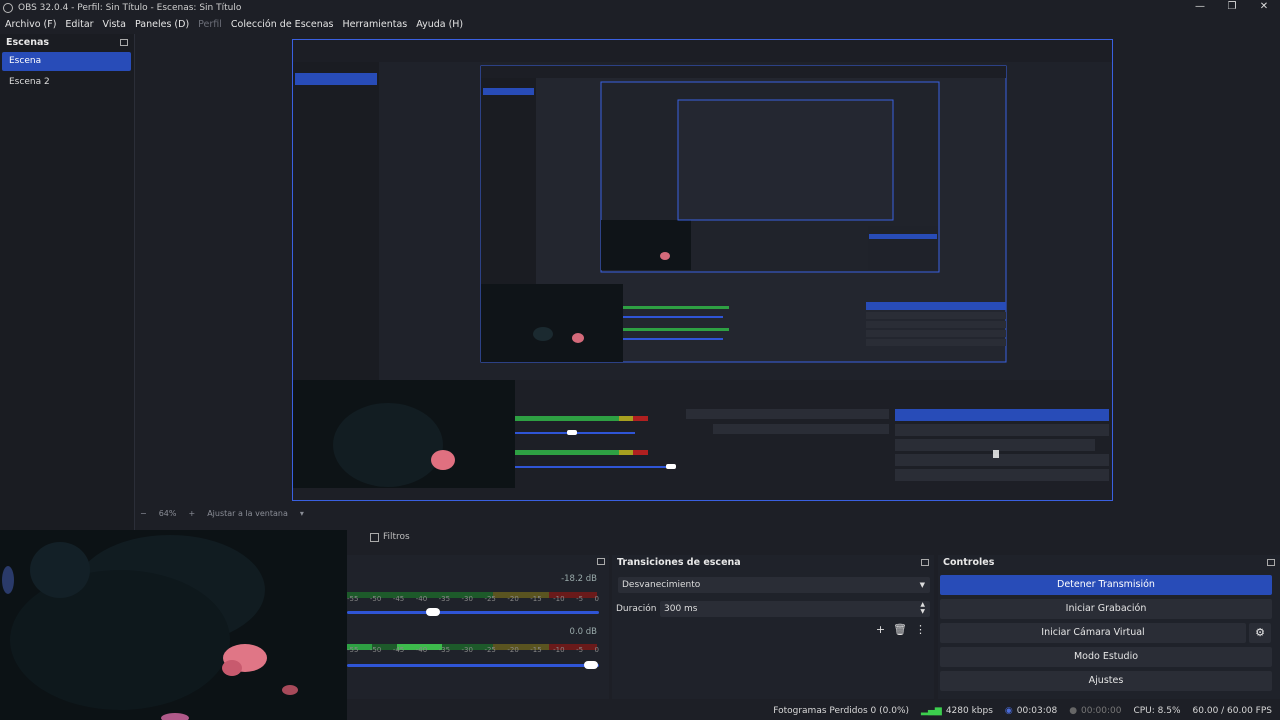  Describe the element at coordinates (1271, 562) in the screenshot. I see `controls-undock-icon` at that location.